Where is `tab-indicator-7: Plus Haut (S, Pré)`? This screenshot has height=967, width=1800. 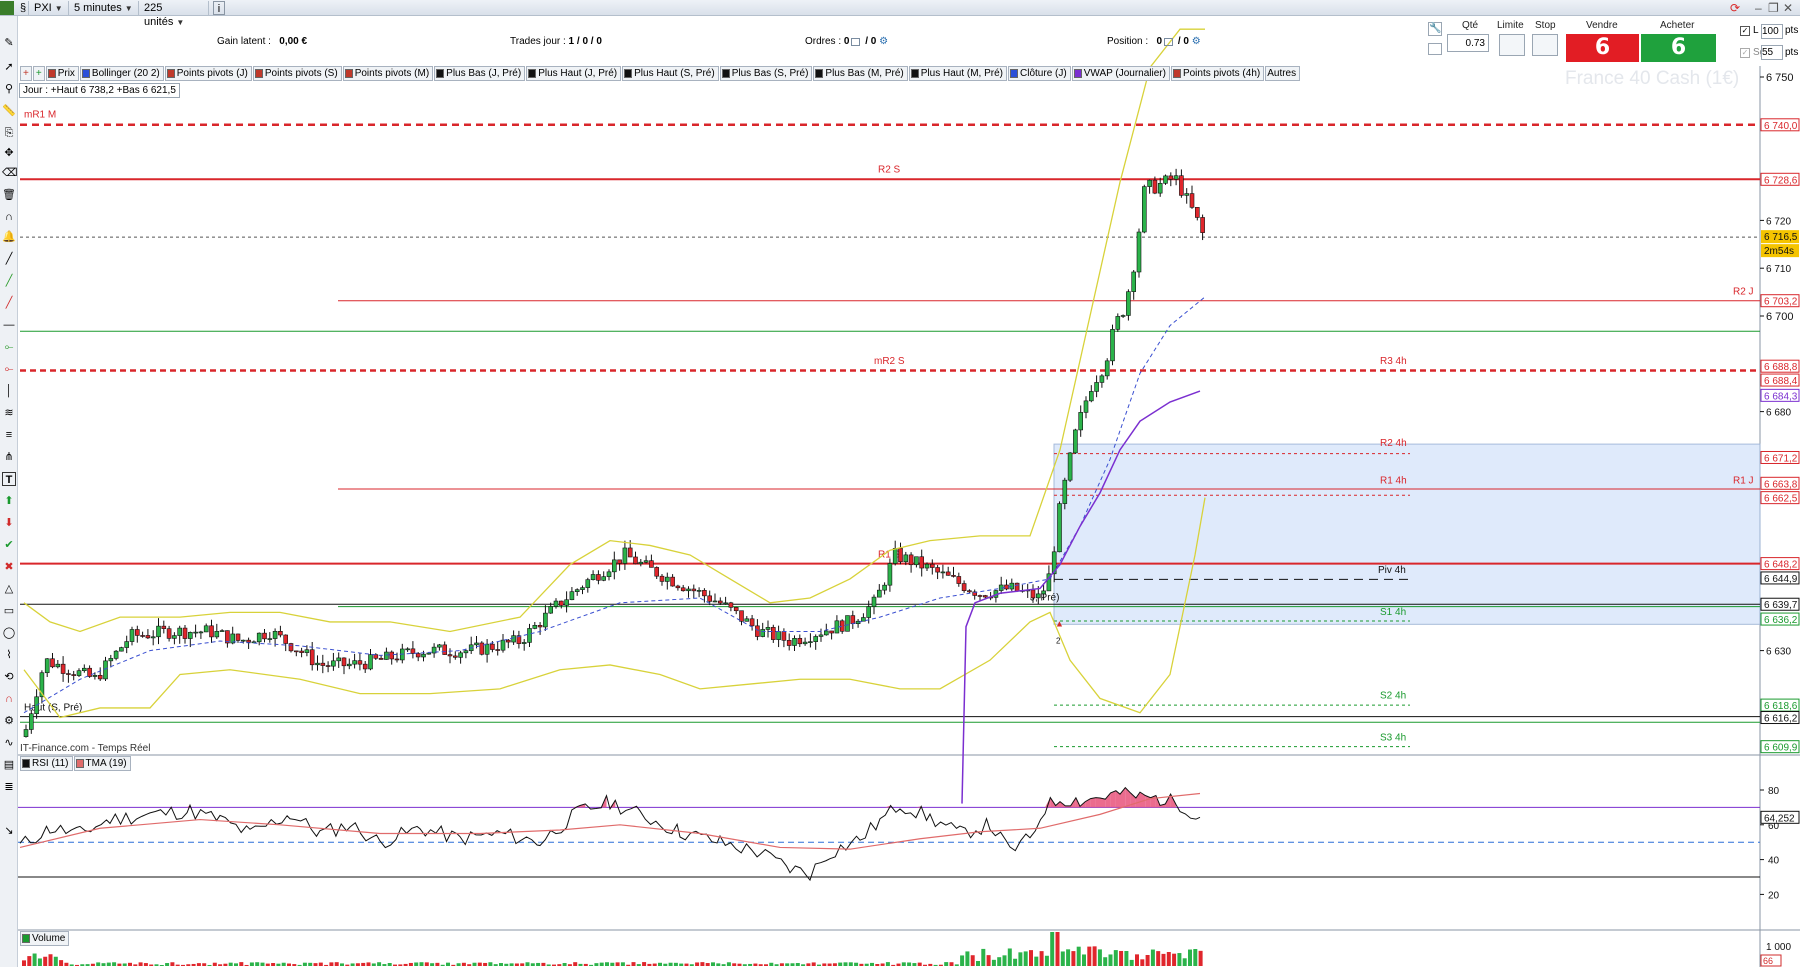 tab-indicator-7: Plus Haut (S, Pré) is located at coordinates (670, 73).